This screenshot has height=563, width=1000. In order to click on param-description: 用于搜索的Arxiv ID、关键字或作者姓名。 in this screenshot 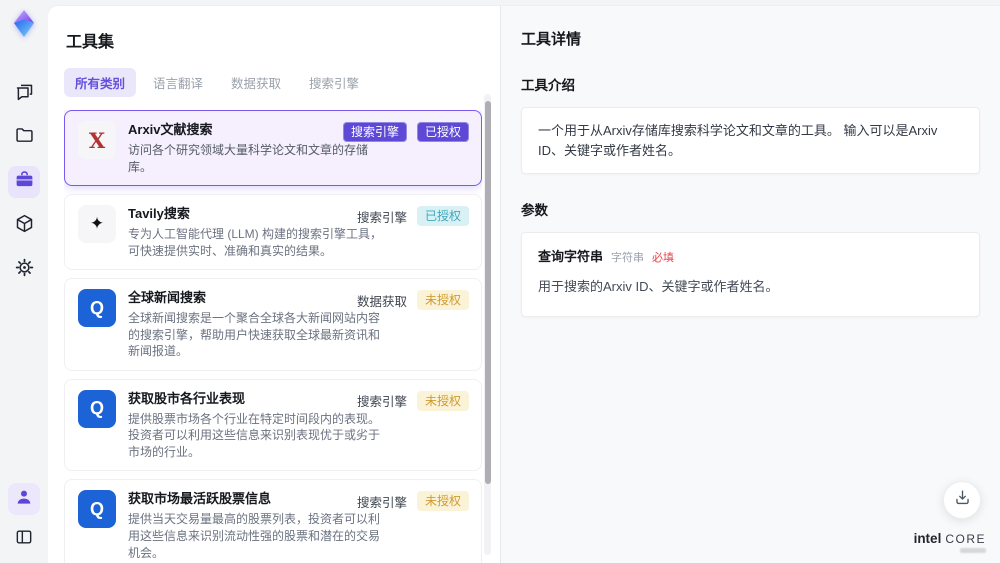, I will do `click(658, 286)`.